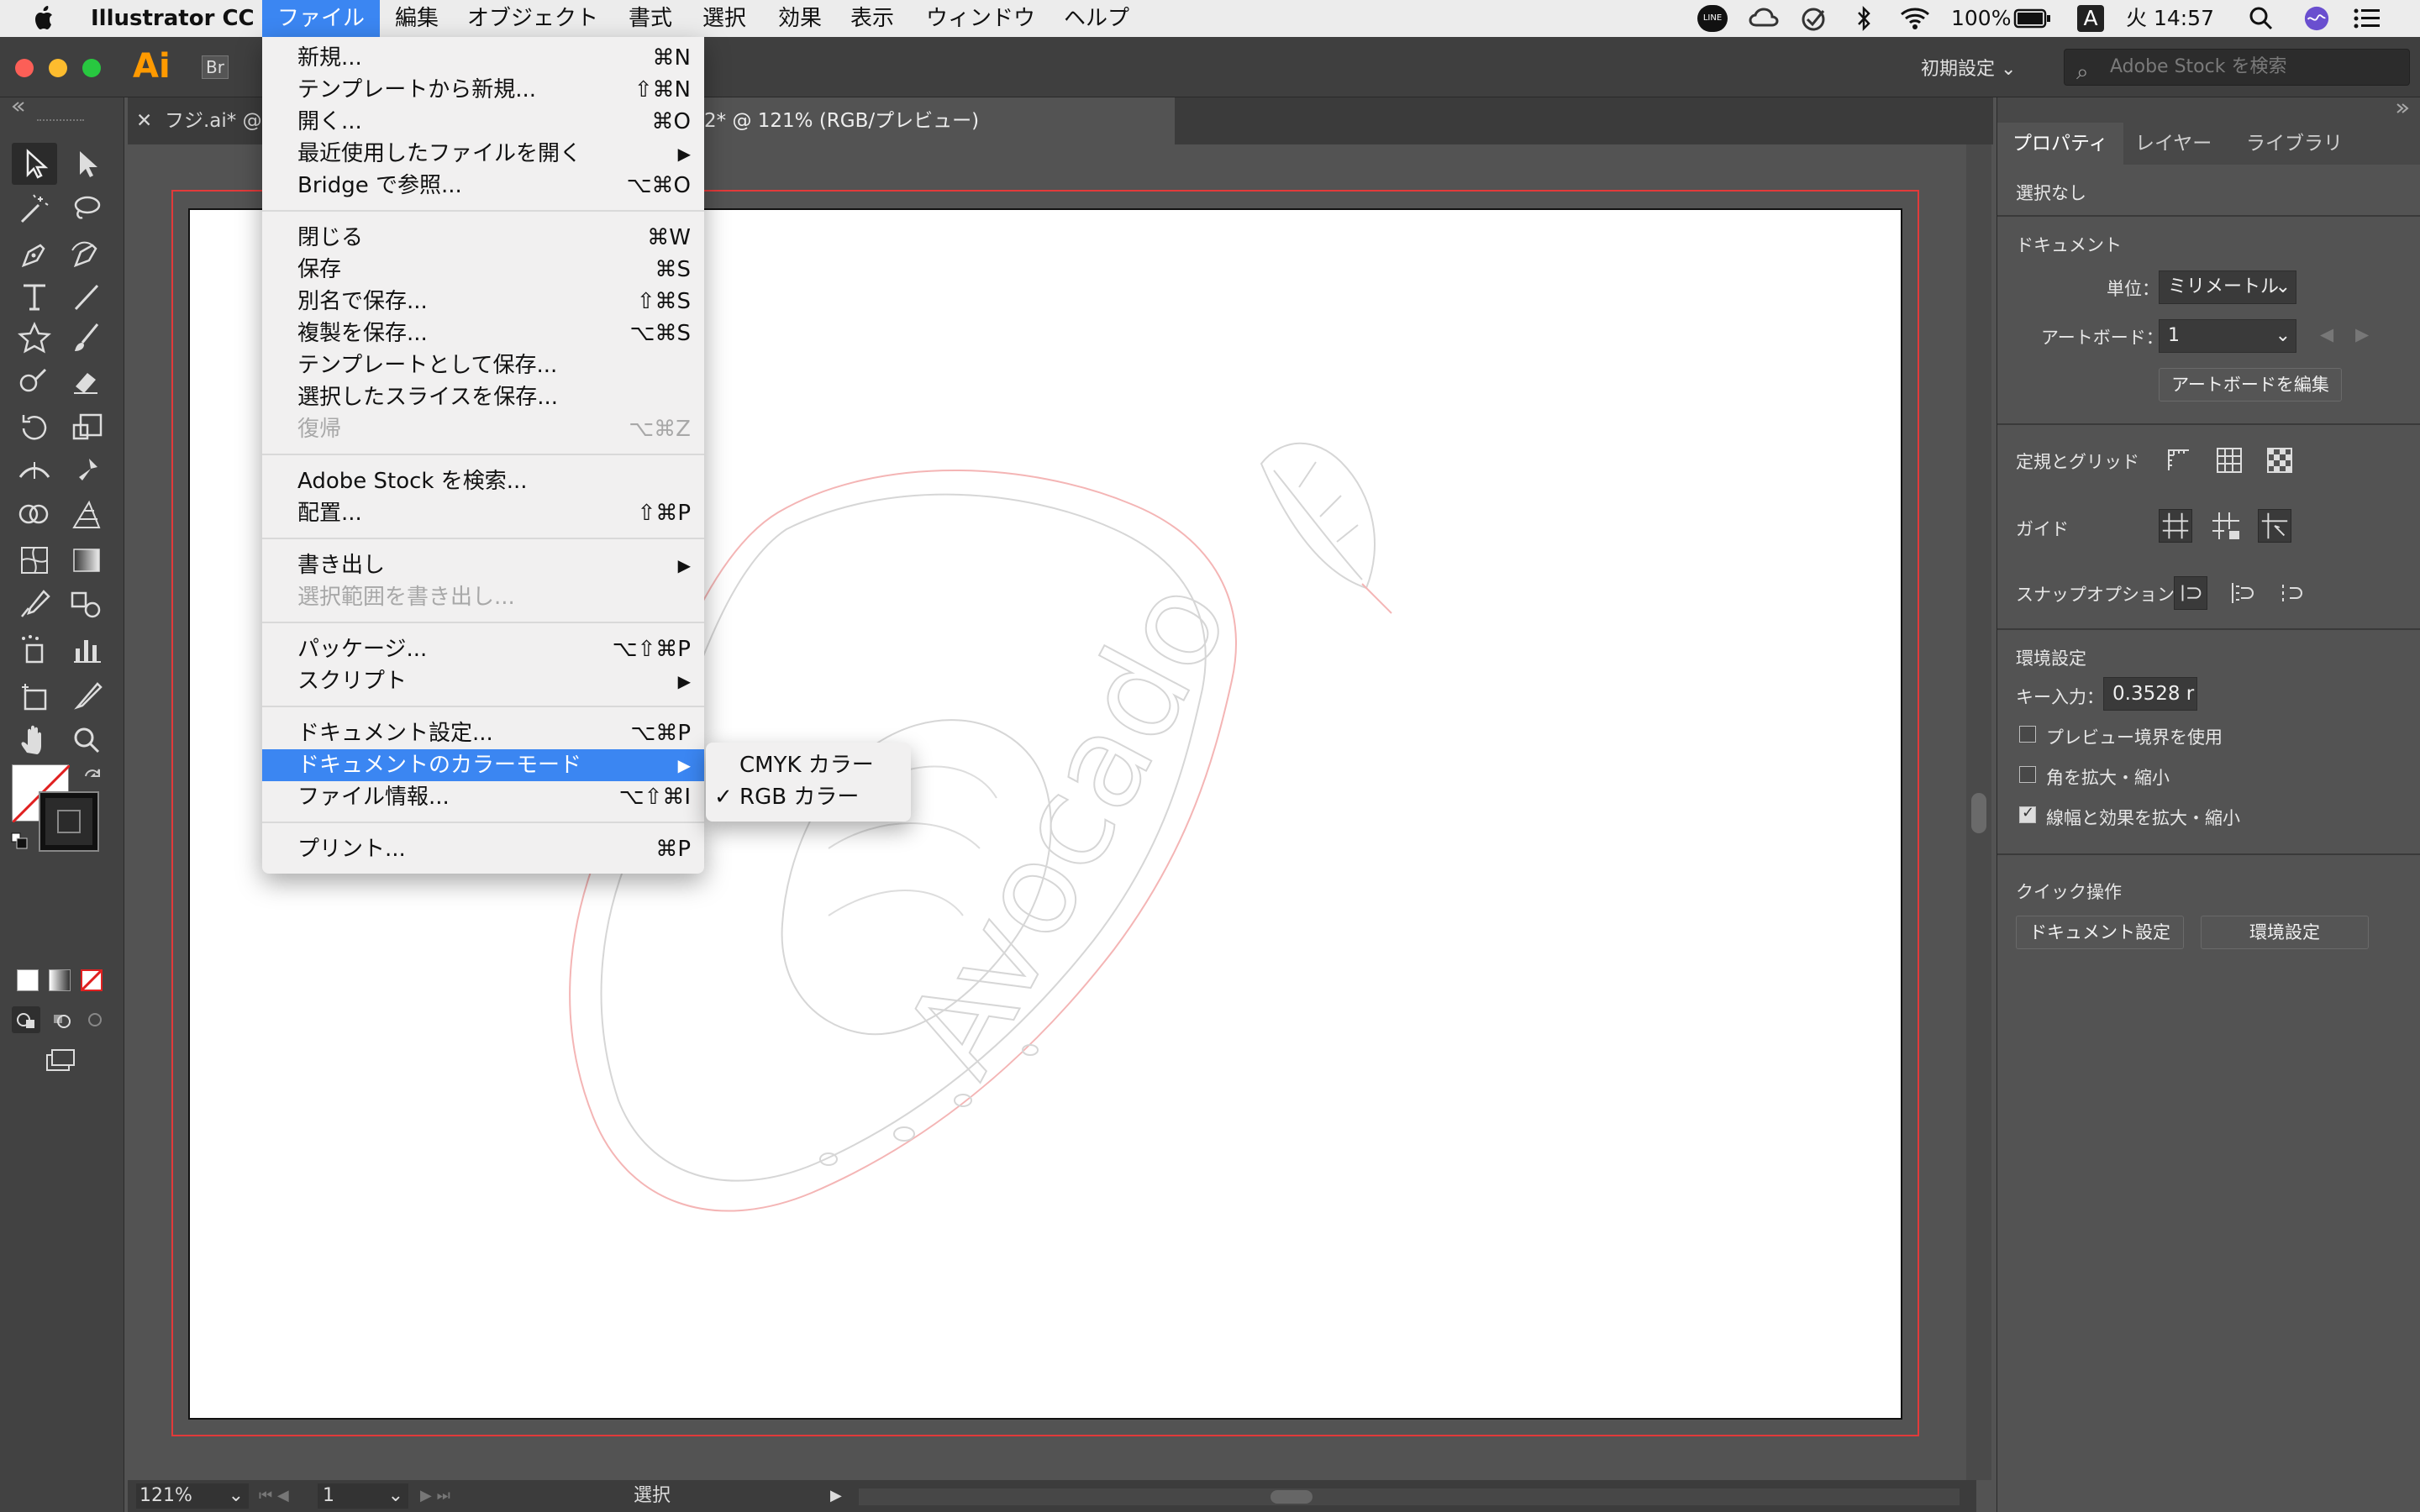  I want to click on swap-fill-stroke-icon, so click(92, 776).